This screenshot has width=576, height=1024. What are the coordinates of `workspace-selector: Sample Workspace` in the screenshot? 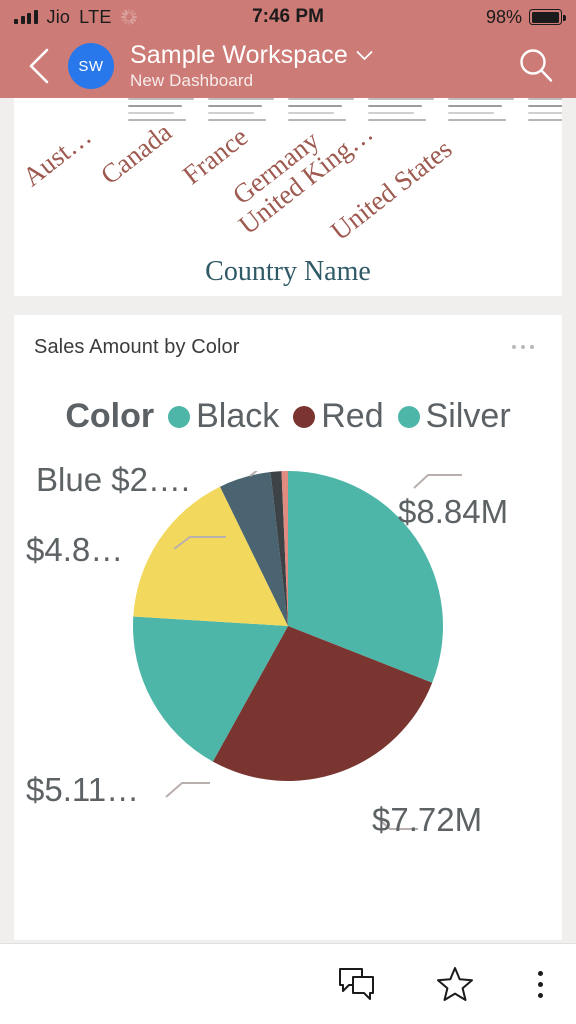 It's located at (321, 55).